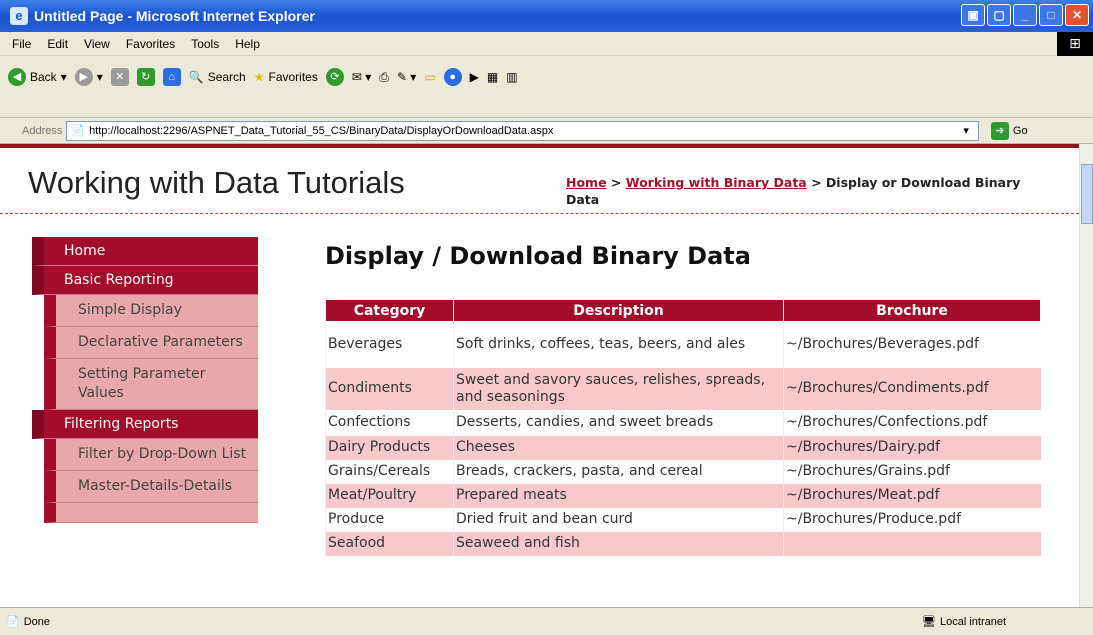 This screenshot has width=1093, height=635. I want to click on forward-button: ▶ ▾, so click(88, 77).